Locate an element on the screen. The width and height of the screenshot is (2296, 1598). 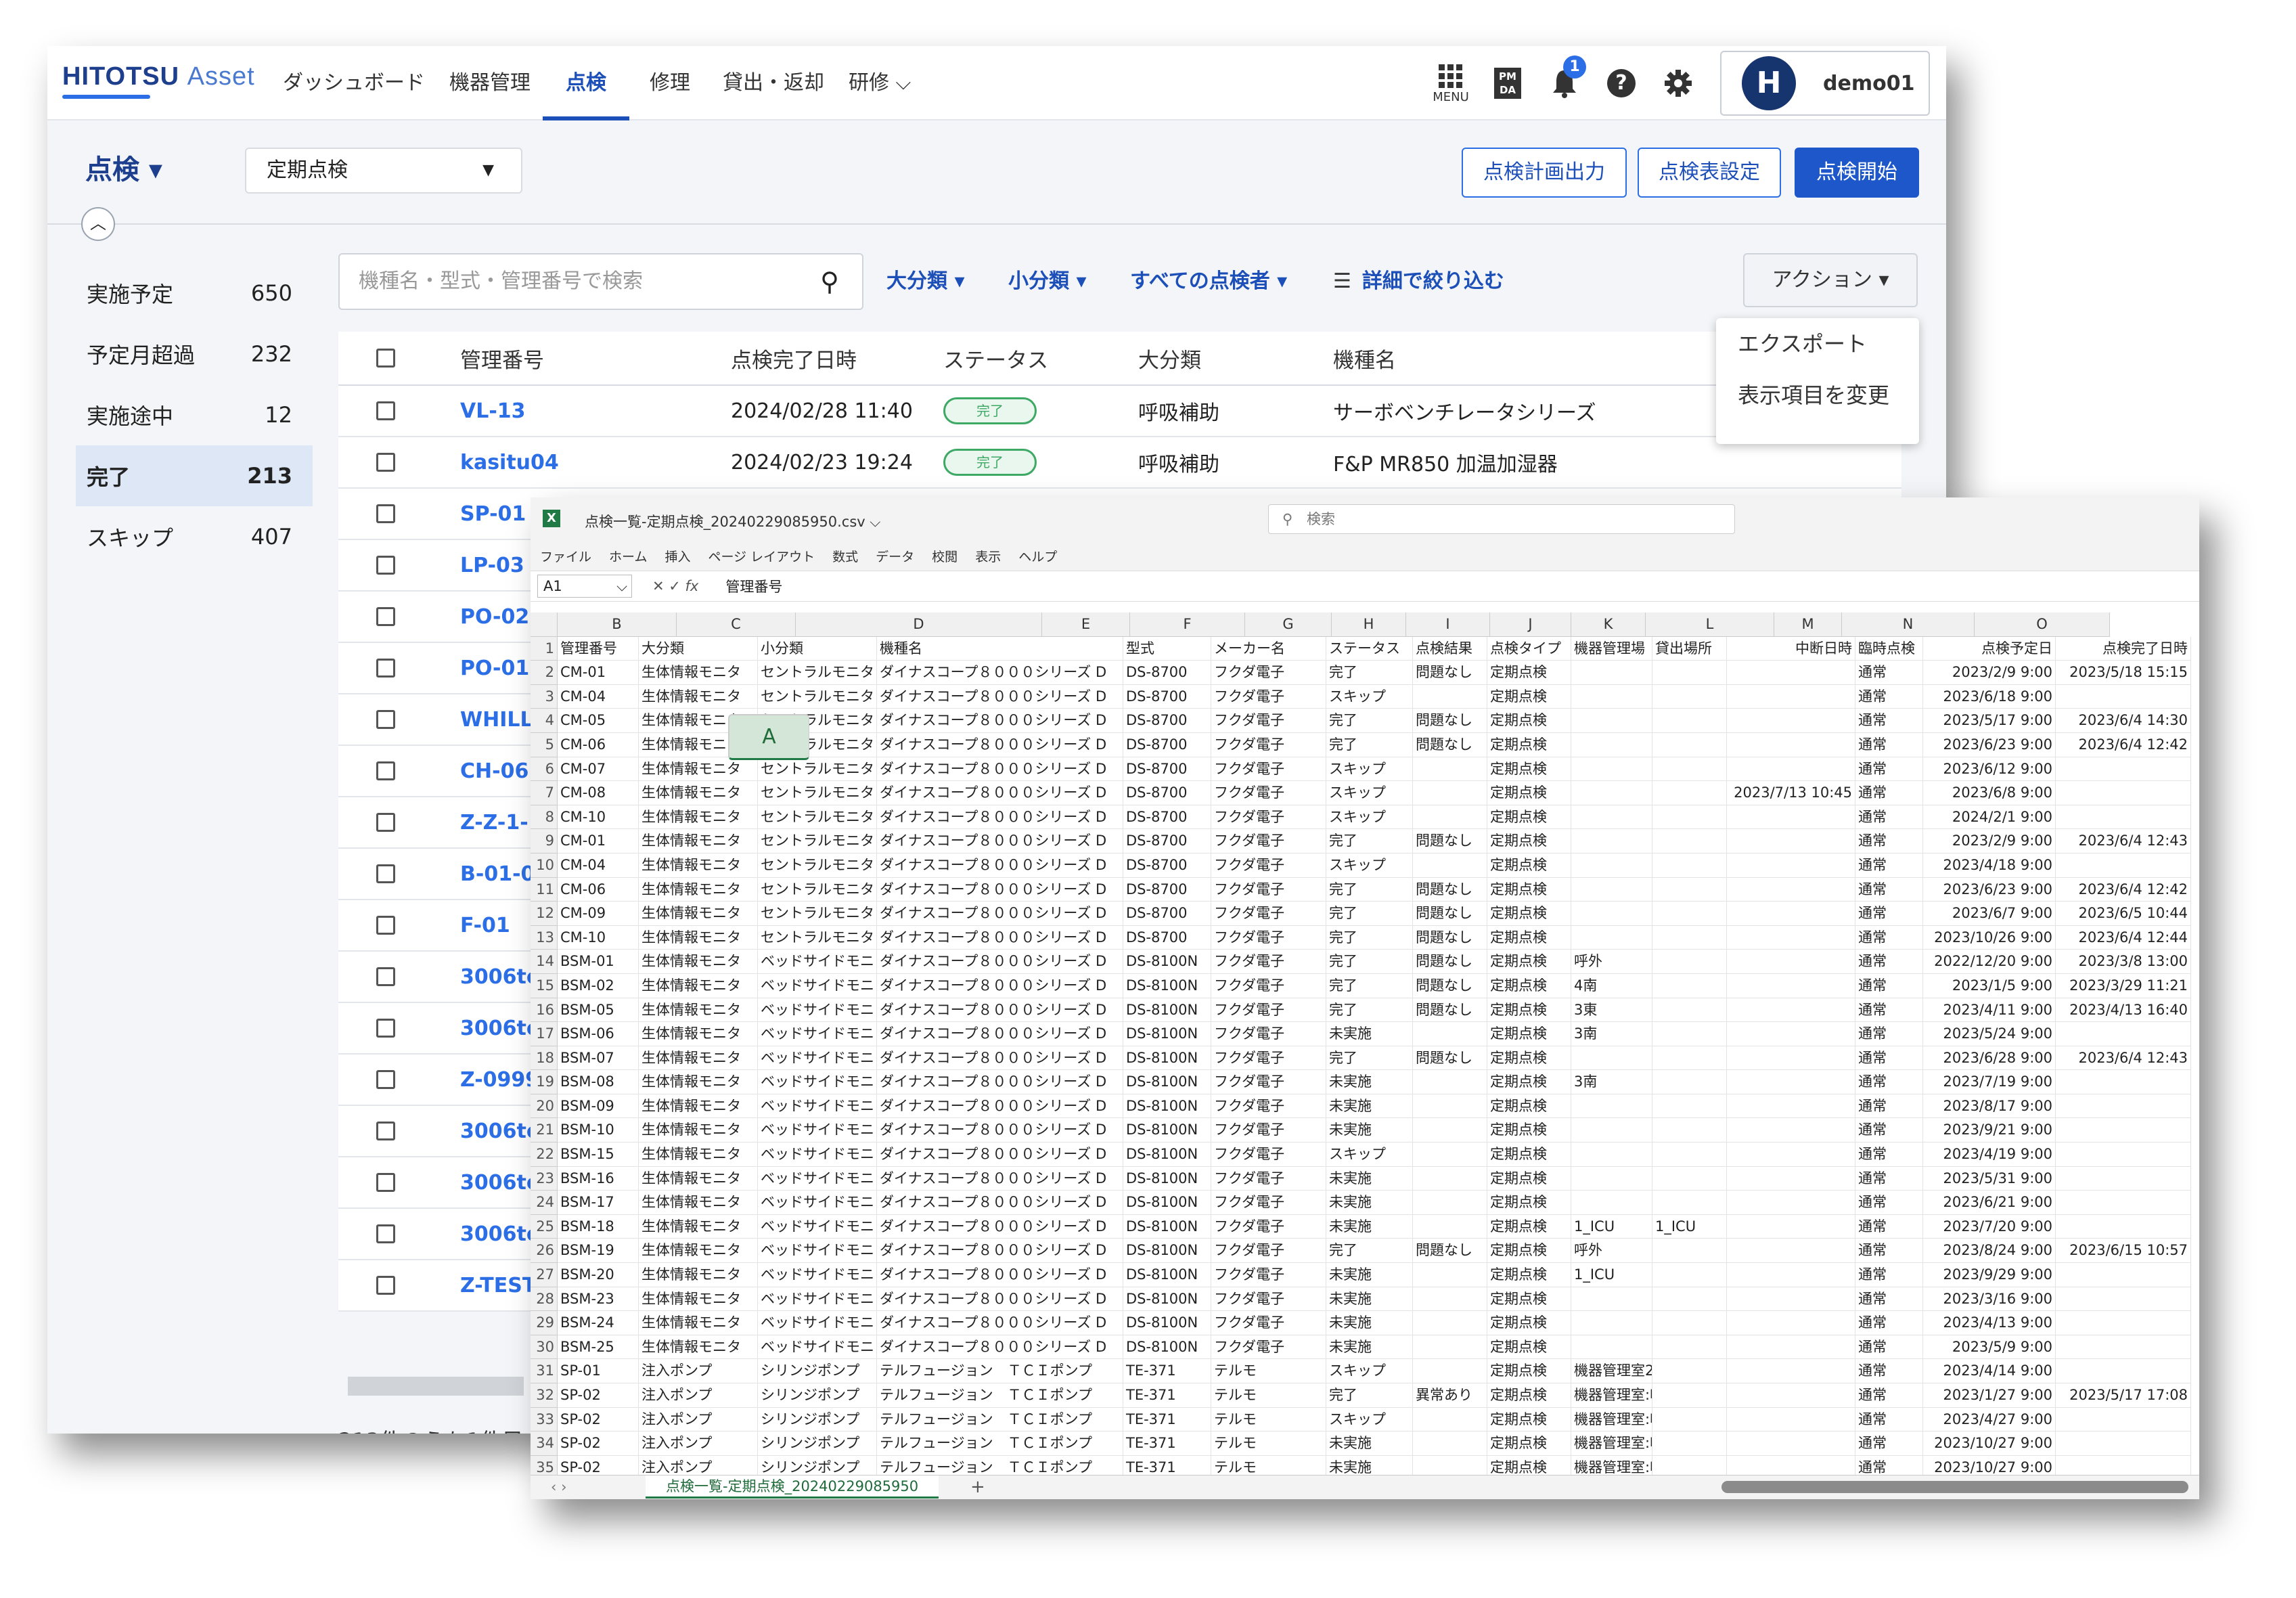
row-id-link: kasitu04 is located at coordinates (595, 463).